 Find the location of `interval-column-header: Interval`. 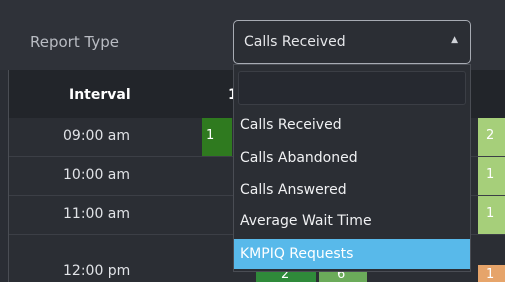

interval-column-header: Interval is located at coordinates (100, 95).